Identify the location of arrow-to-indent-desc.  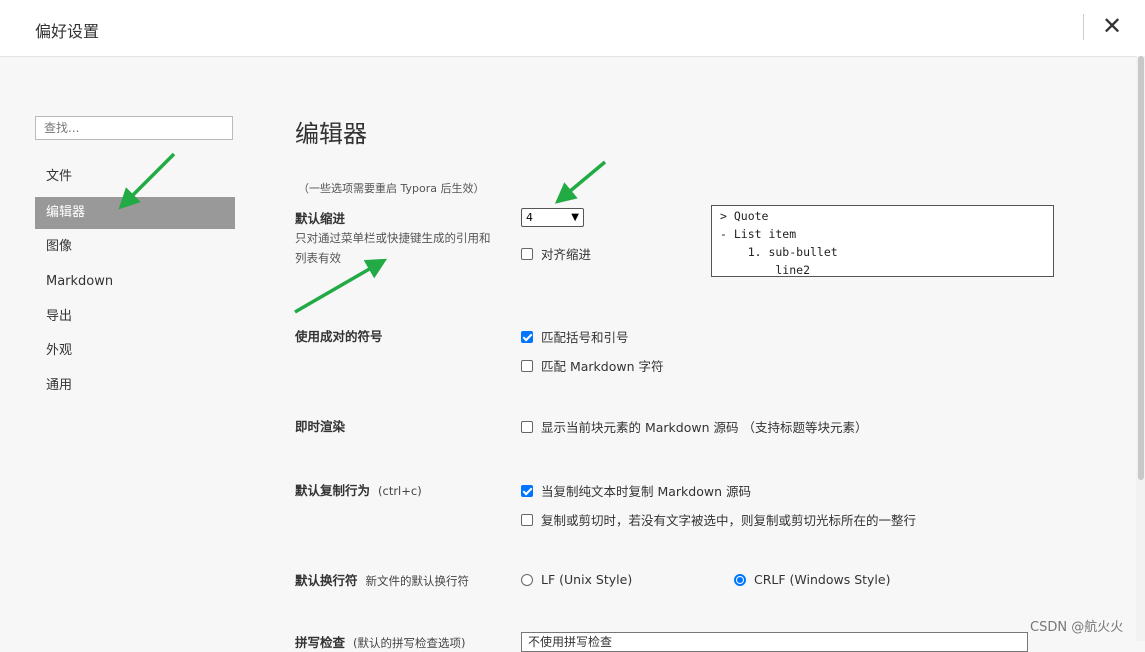
(341, 286).